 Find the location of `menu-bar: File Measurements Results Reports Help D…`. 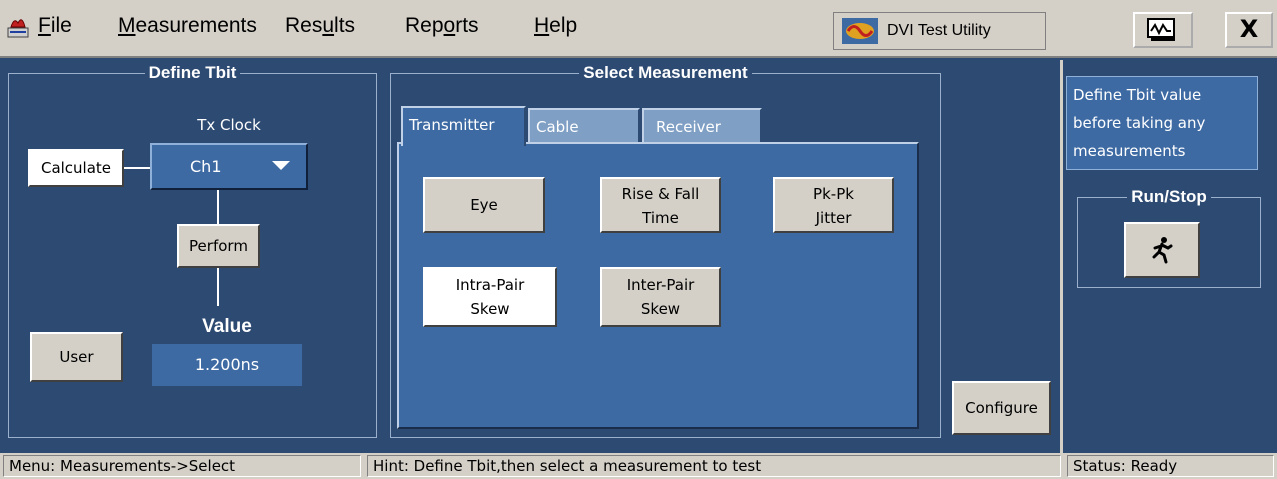

menu-bar: File Measurements Results Reports Help D… is located at coordinates (638, 29).